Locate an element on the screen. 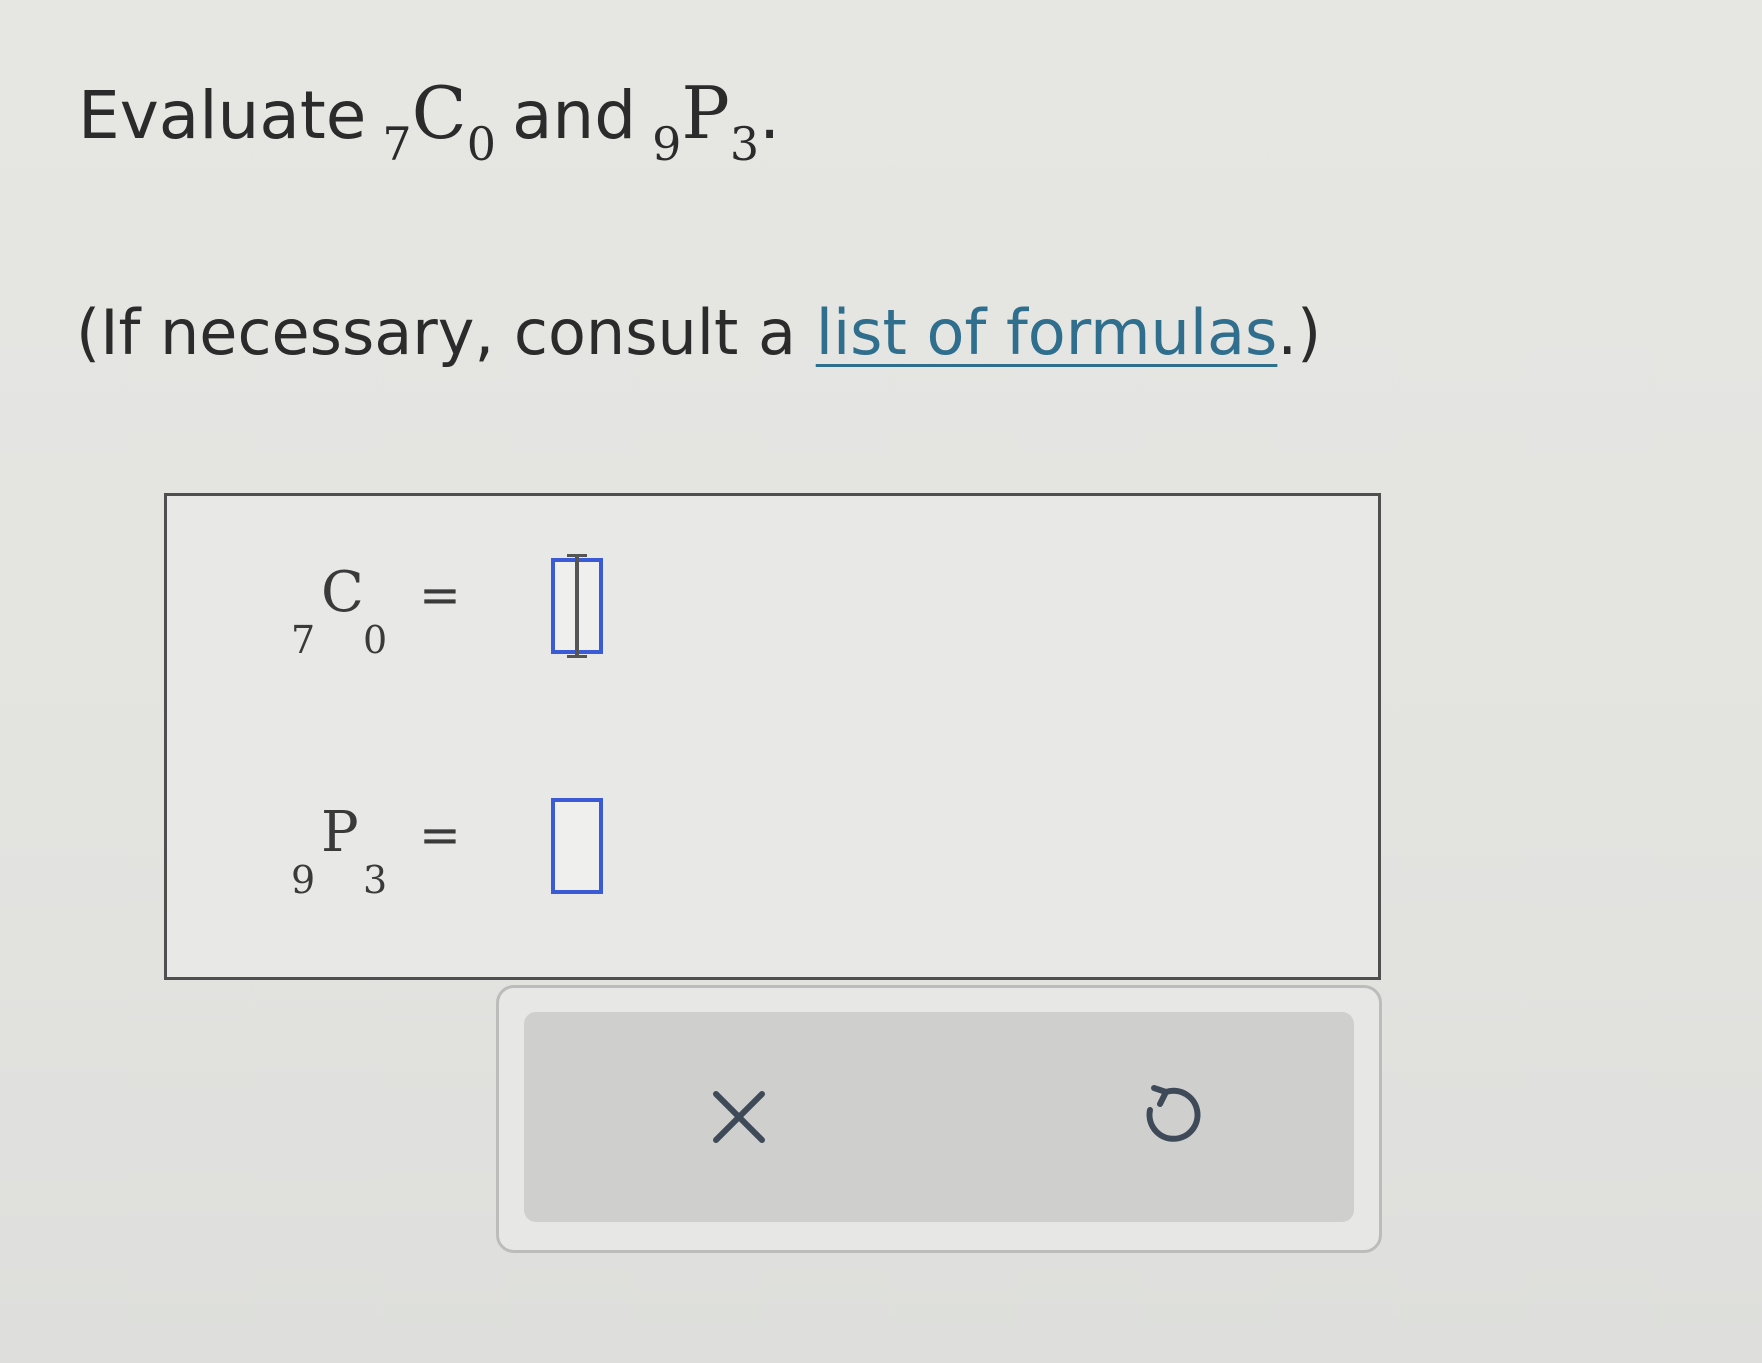 This screenshot has height=1363, width=1762. permutation-n: 9 is located at coordinates (667, 144).